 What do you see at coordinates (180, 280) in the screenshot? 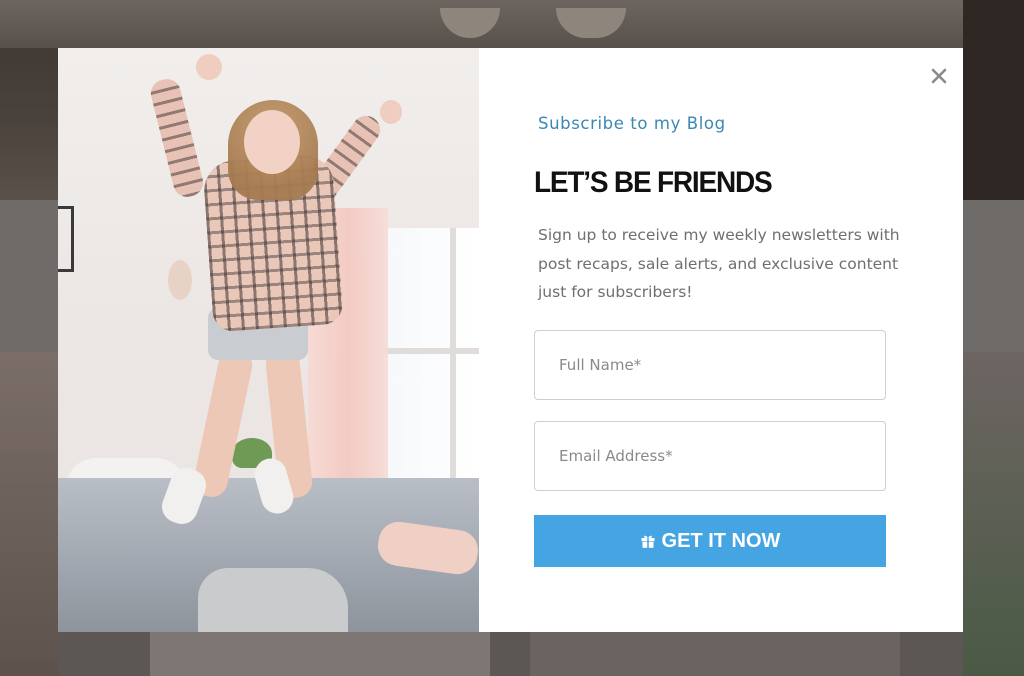
I see `photo-wall-decor` at bounding box center [180, 280].